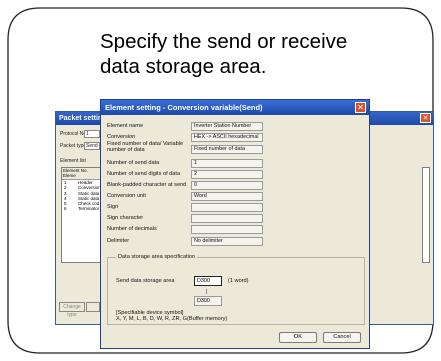 The image size is (441, 361). What do you see at coordinates (145, 281) in the screenshot?
I see `storage-label: Send data storage area` at bounding box center [145, 281].